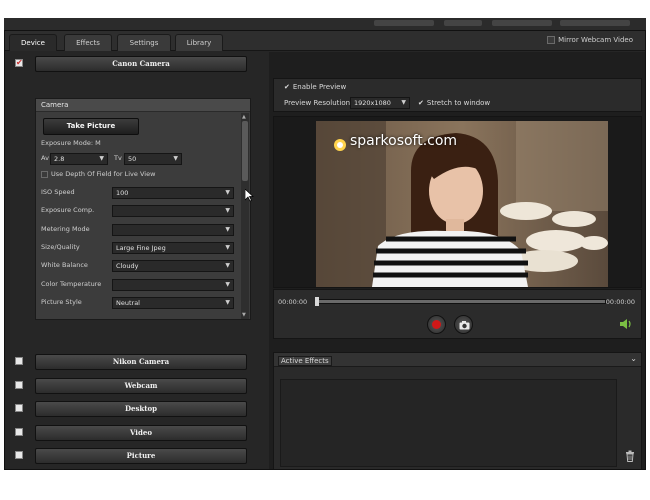 The height and width of the screenshot is (500, 650). What do you see at coordinates (595, 40) in the screenshot?
I see `mirror-webcam-label: Mirror Webcam Video` at bounding box center [595, 40].